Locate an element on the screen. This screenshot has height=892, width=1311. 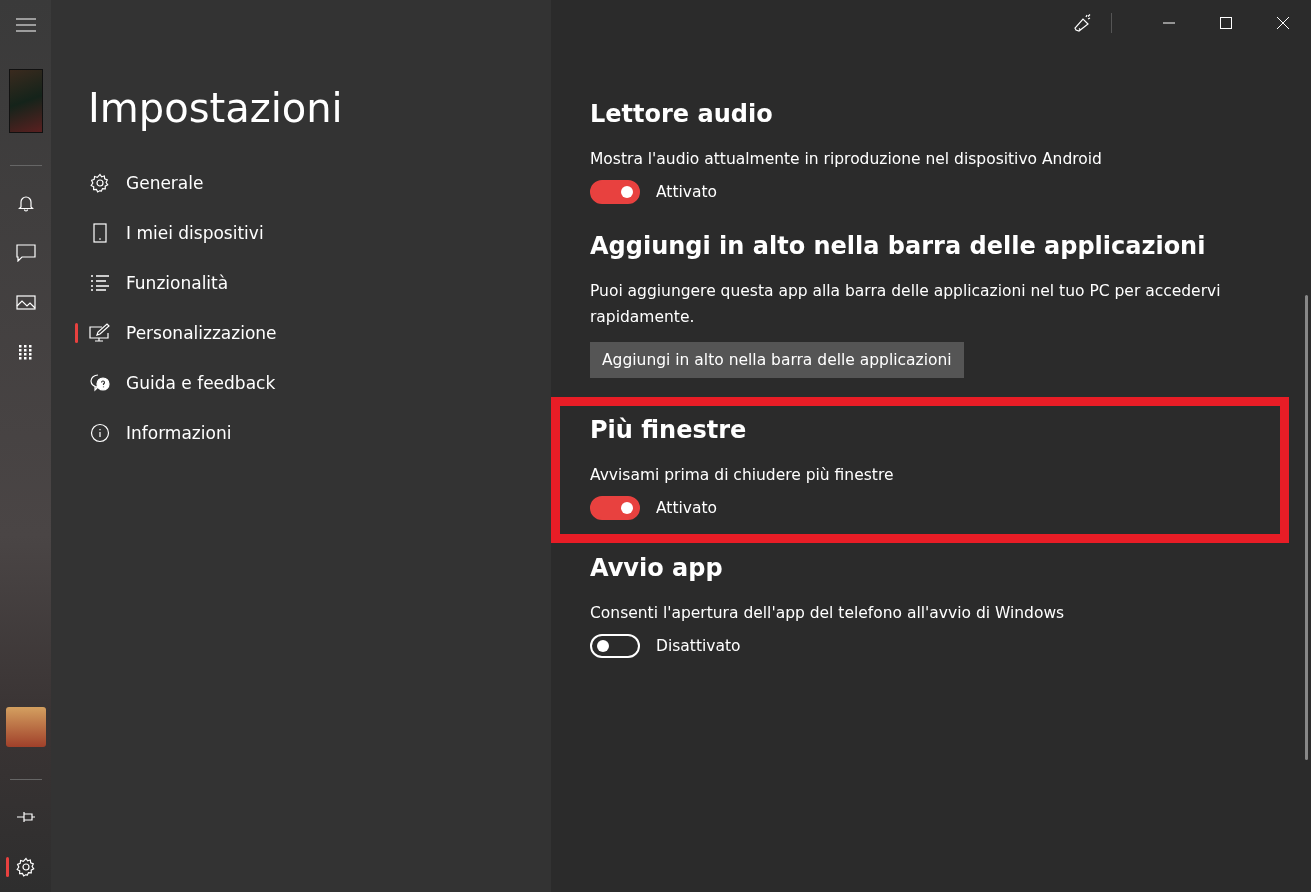
help-chat-icon is located at coordinates (100, 383).